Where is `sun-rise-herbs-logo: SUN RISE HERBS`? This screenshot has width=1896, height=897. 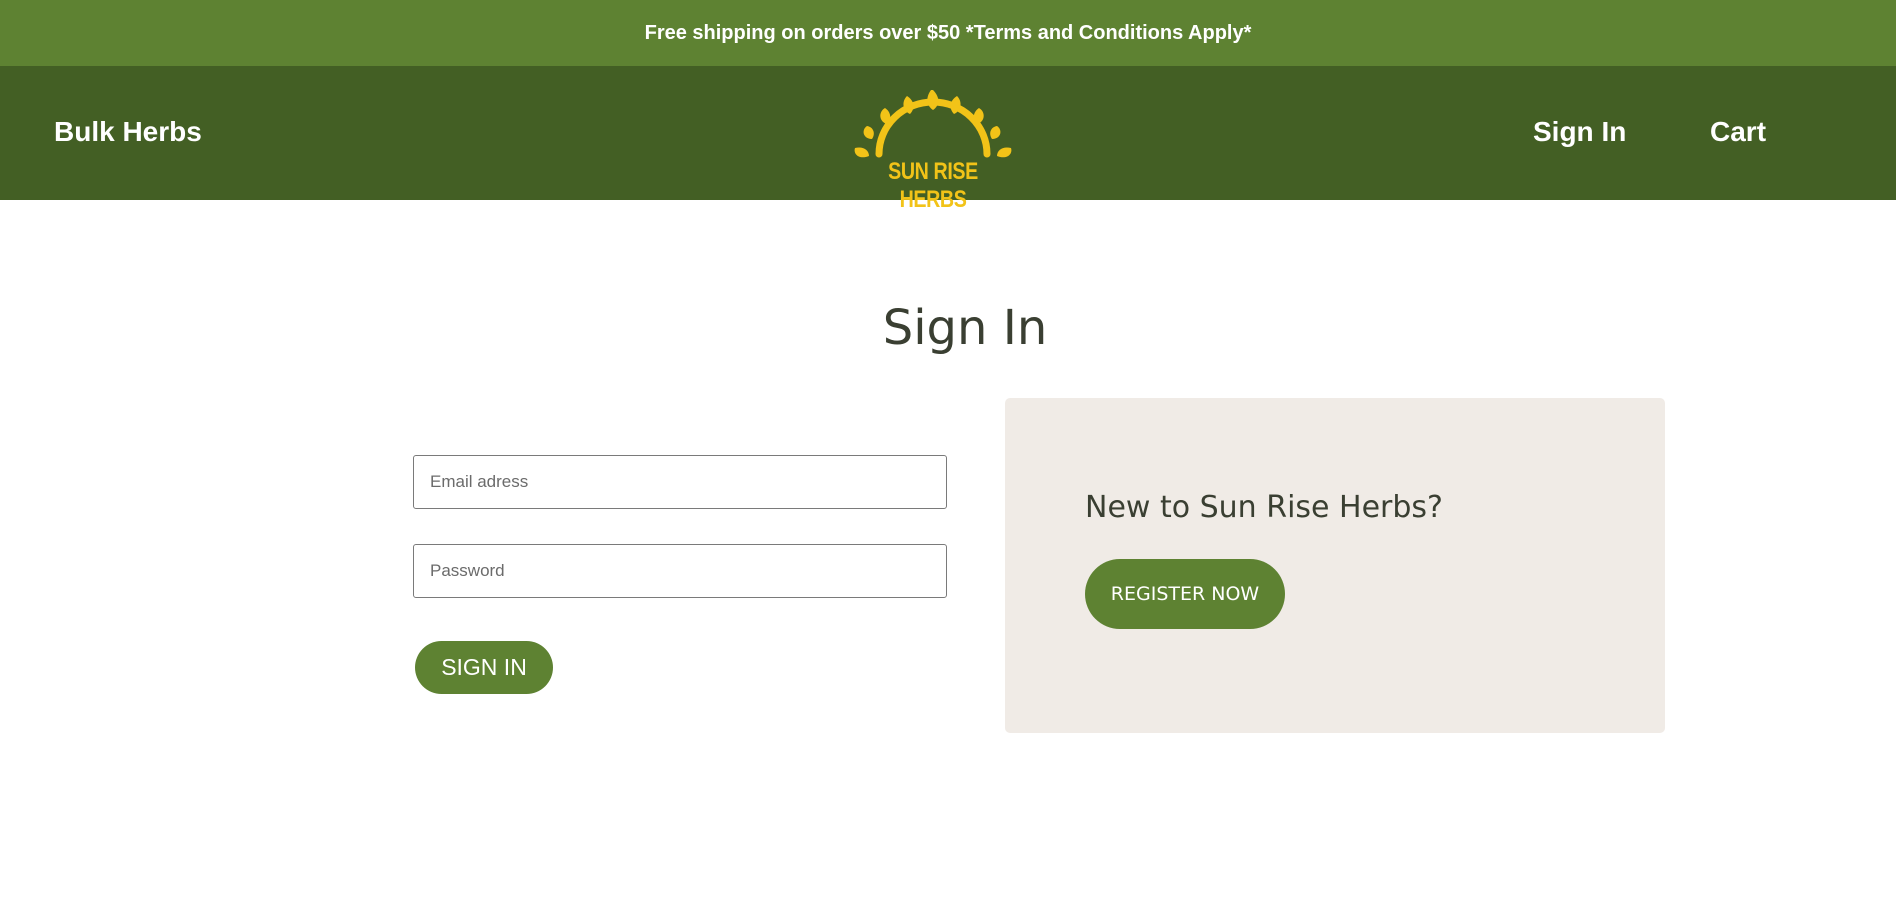 sun-rise-herbs-logo: SUN RISE HERBS is located at coordinates (933, 144).